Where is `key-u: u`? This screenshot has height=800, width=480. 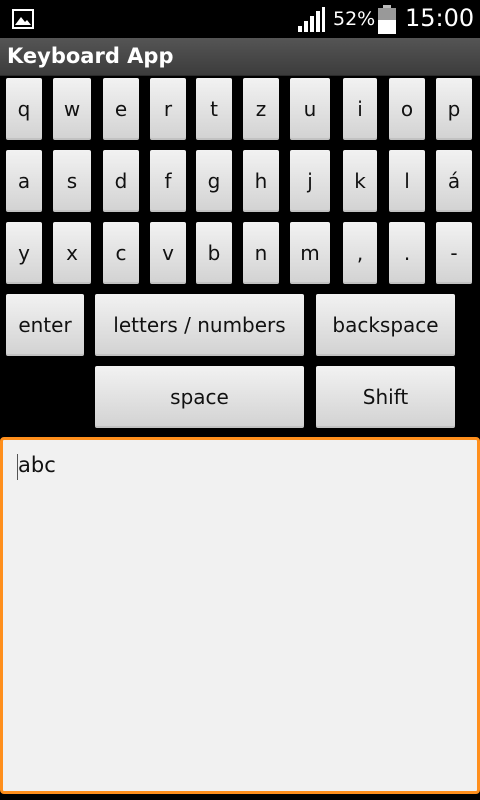
key-u: u is located at coordinates (310, 109).